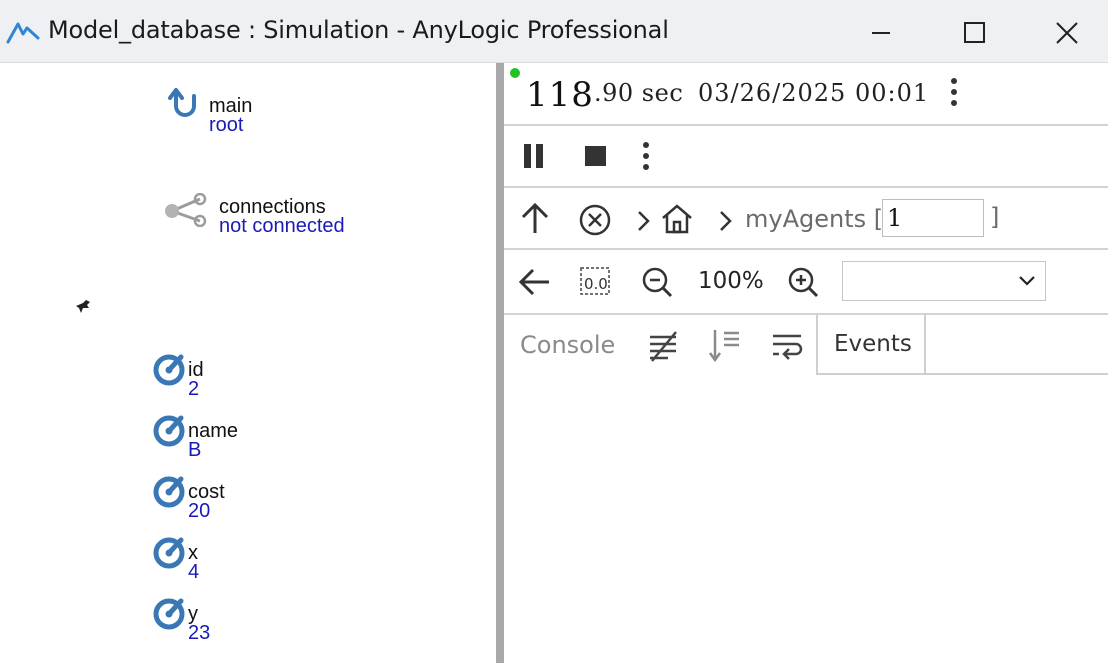 This screenshot has width=1108, height=663. Describe the element at coordinates (595, 220) in the screenshot. I see `cancel-circle-icon` at that location.